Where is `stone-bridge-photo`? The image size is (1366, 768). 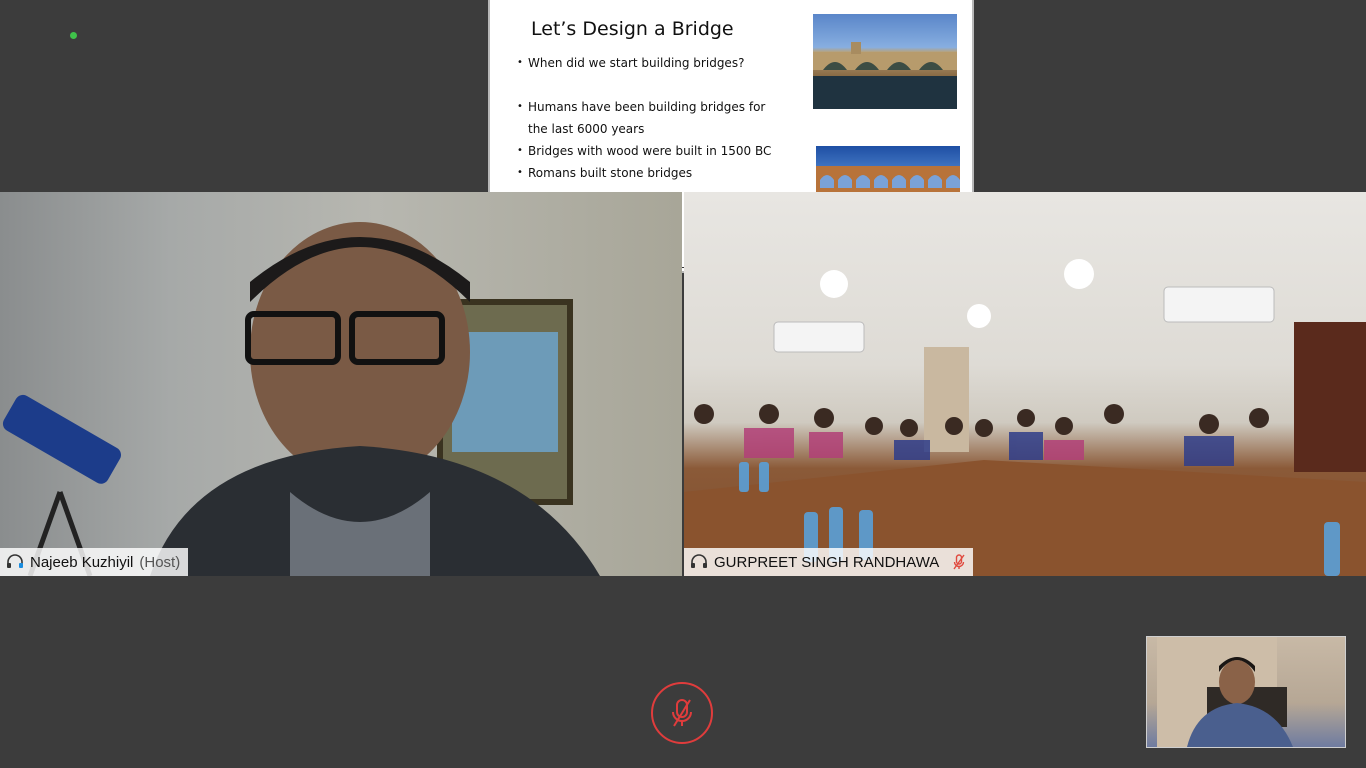 stone-bridge-photo is located at coordinates (885, 61).